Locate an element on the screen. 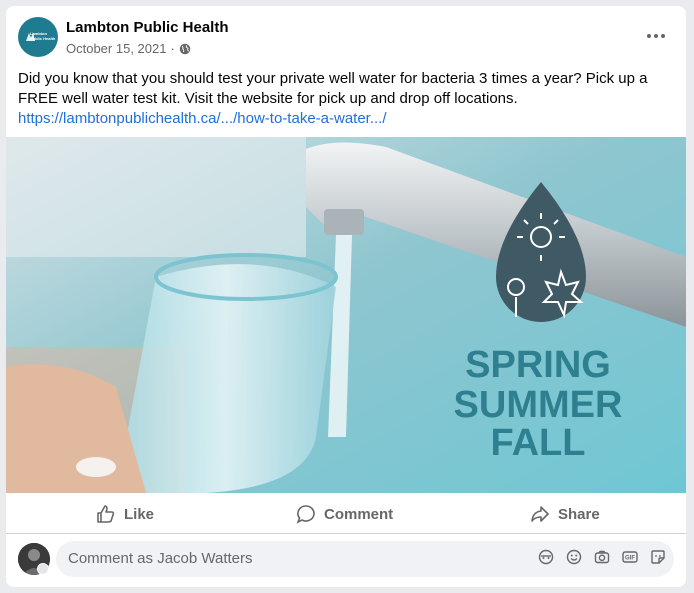  avatar-sticker-icon is located at coordinates (546, 557).